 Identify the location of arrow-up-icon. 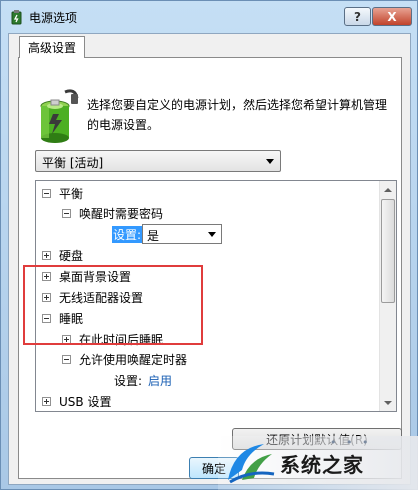
(388, 189).